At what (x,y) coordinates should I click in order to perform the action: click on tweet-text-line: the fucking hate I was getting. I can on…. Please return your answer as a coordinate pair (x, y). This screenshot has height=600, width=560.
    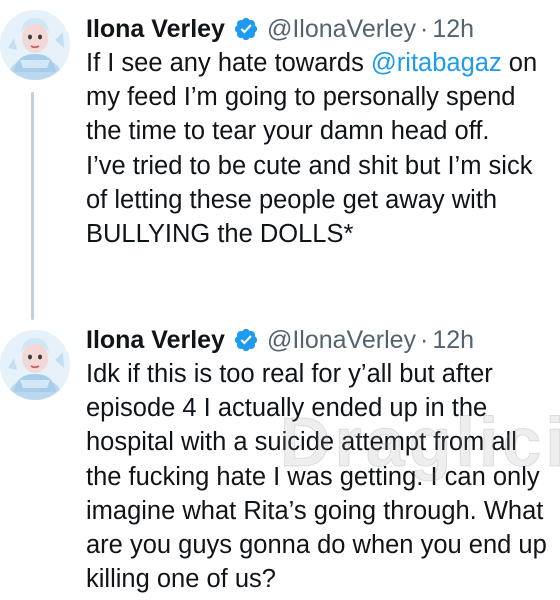
    Looking at the image, I should click on (313, 476).